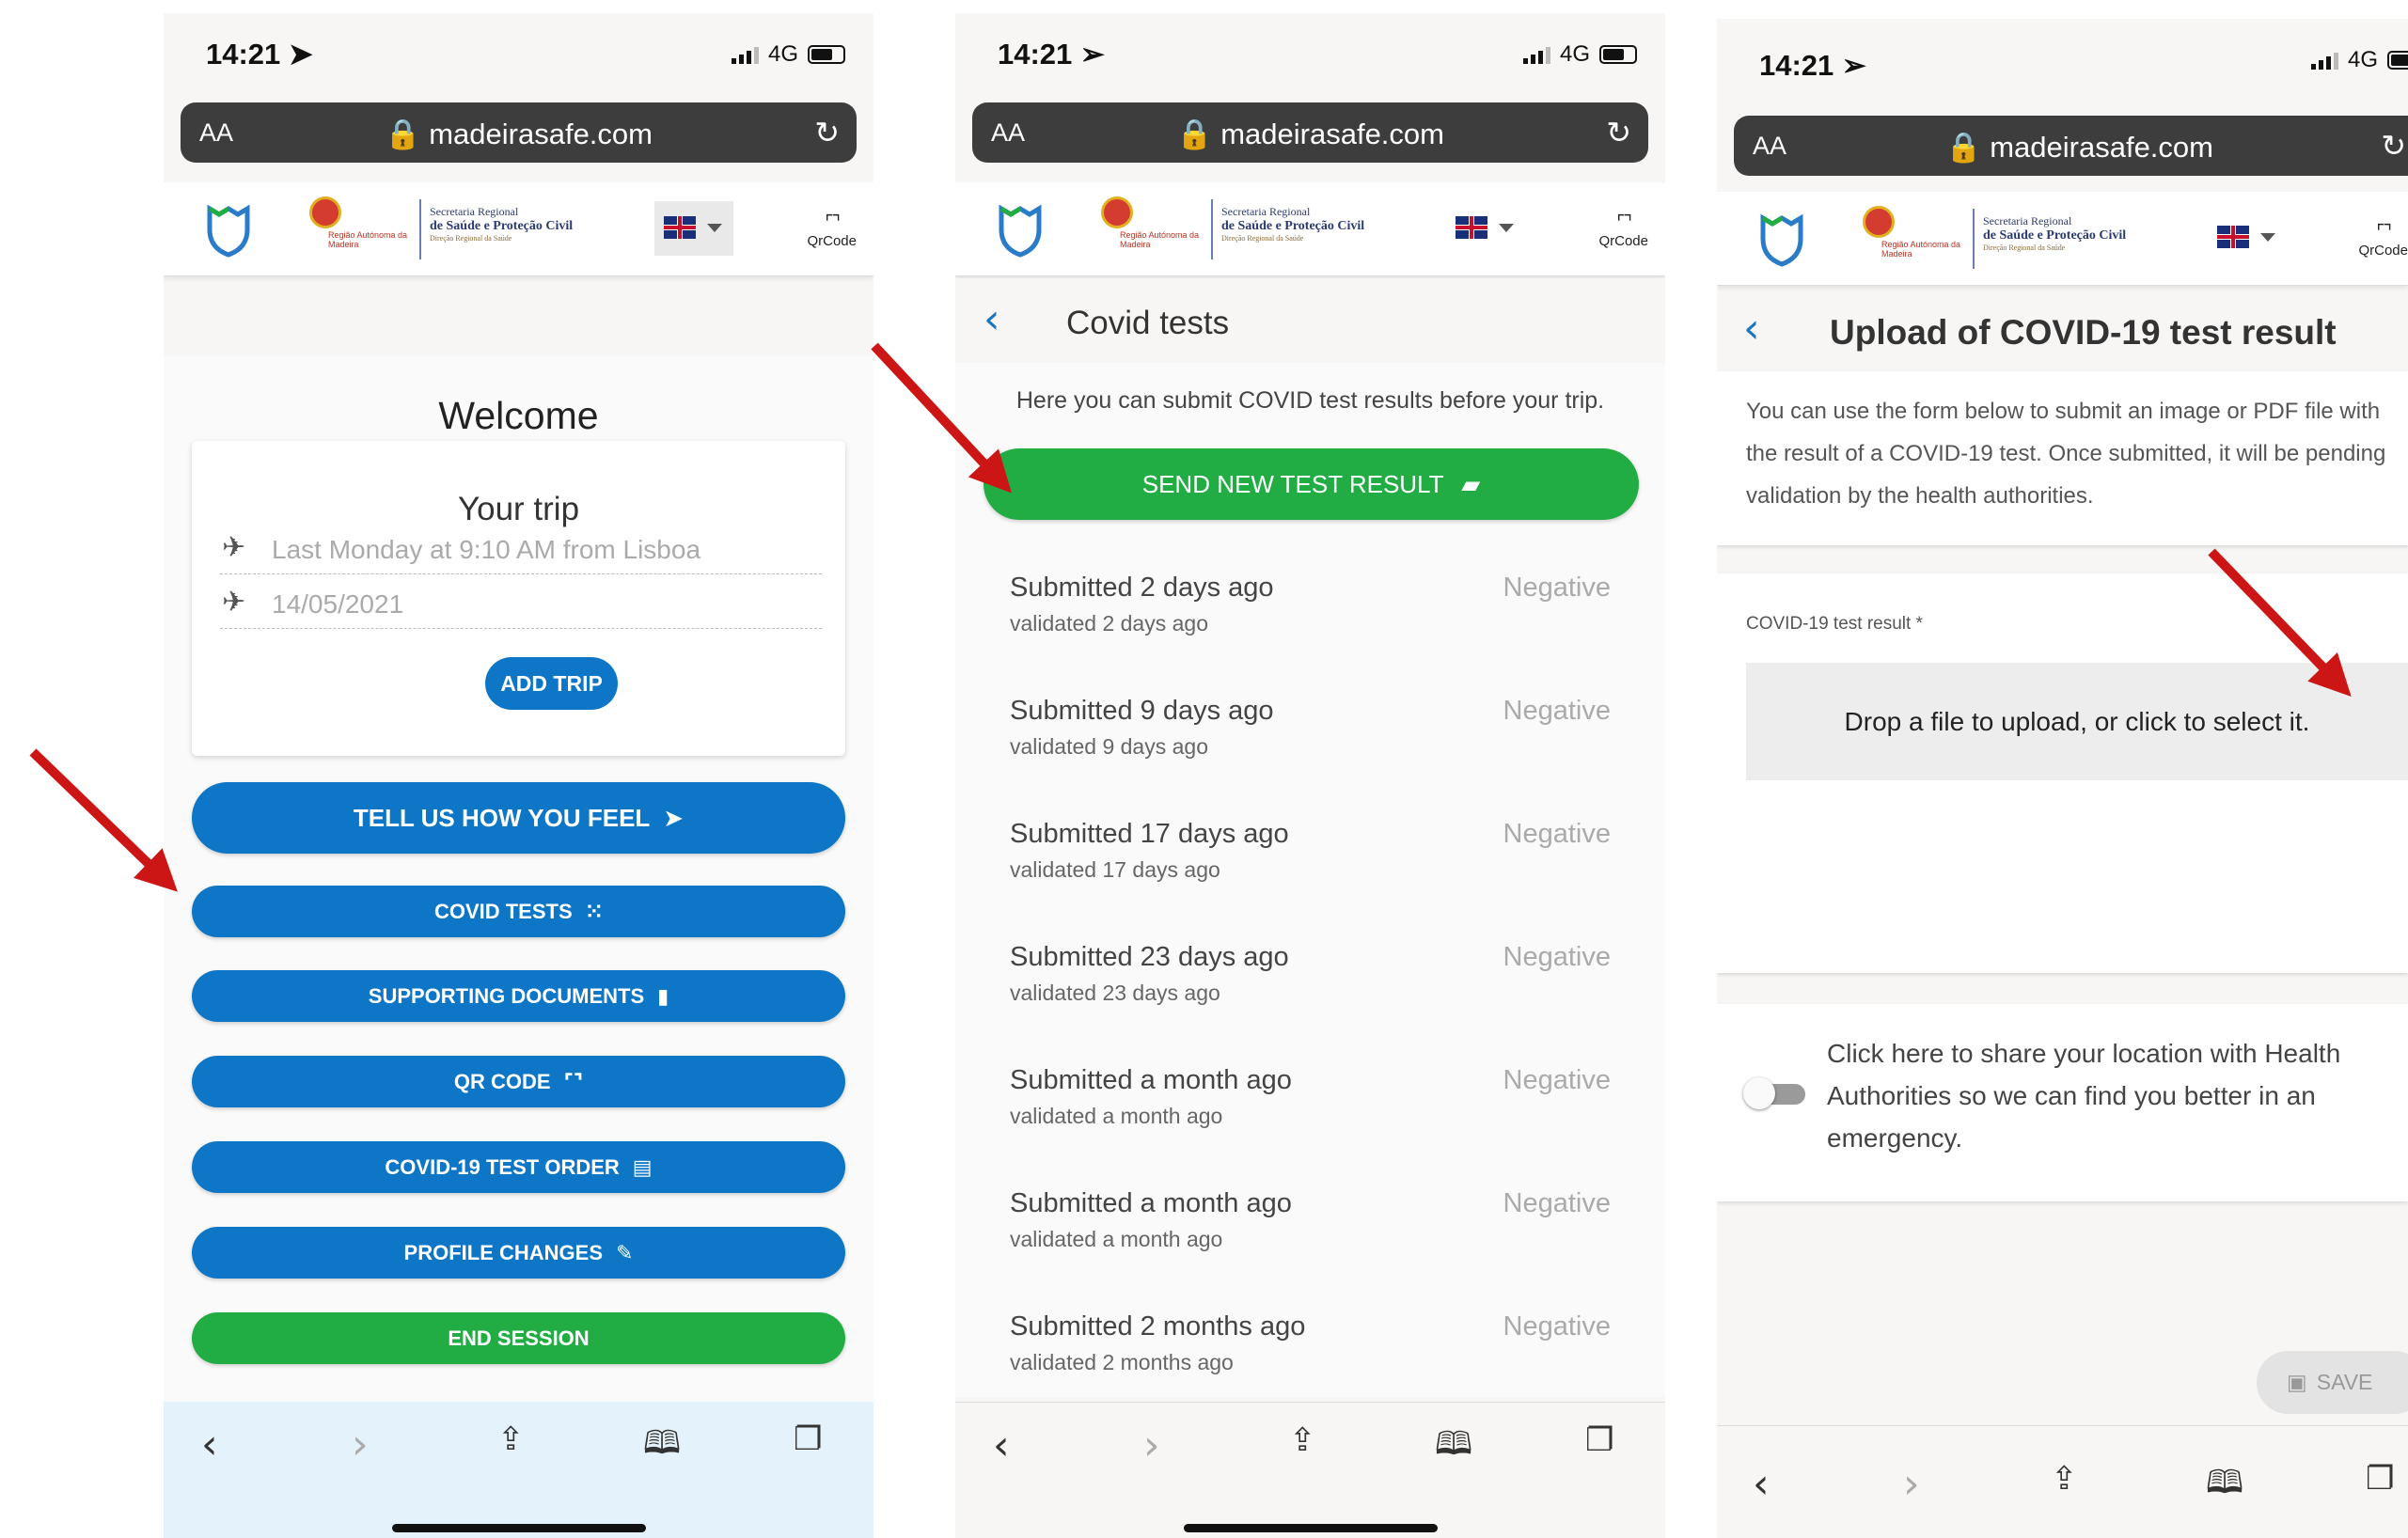 Image resolution: width=2408 pixels, height=1538 pixels. Describe the element at coordinates (625, 1253) in the screenshot. I see `pencil-icon: ✎` at that location.